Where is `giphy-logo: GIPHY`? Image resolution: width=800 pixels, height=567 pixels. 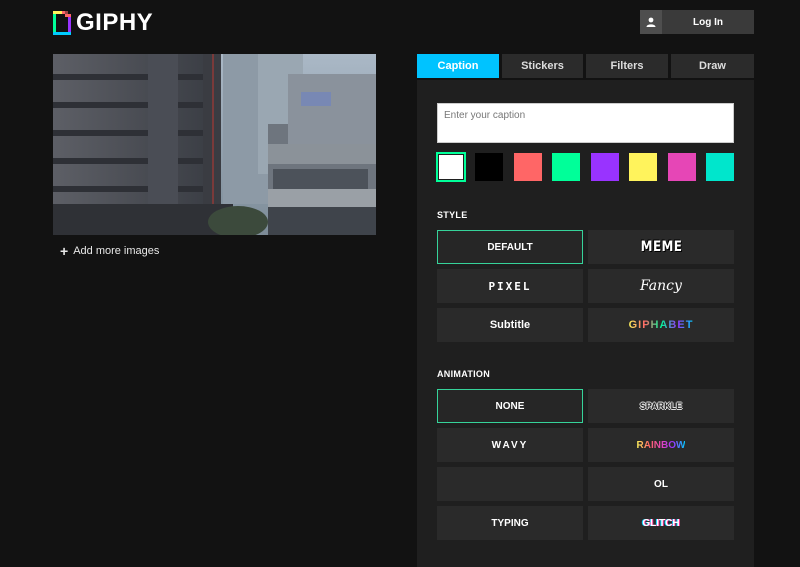 giphy-logo: GIPHY is located at coordinates (103, 23).